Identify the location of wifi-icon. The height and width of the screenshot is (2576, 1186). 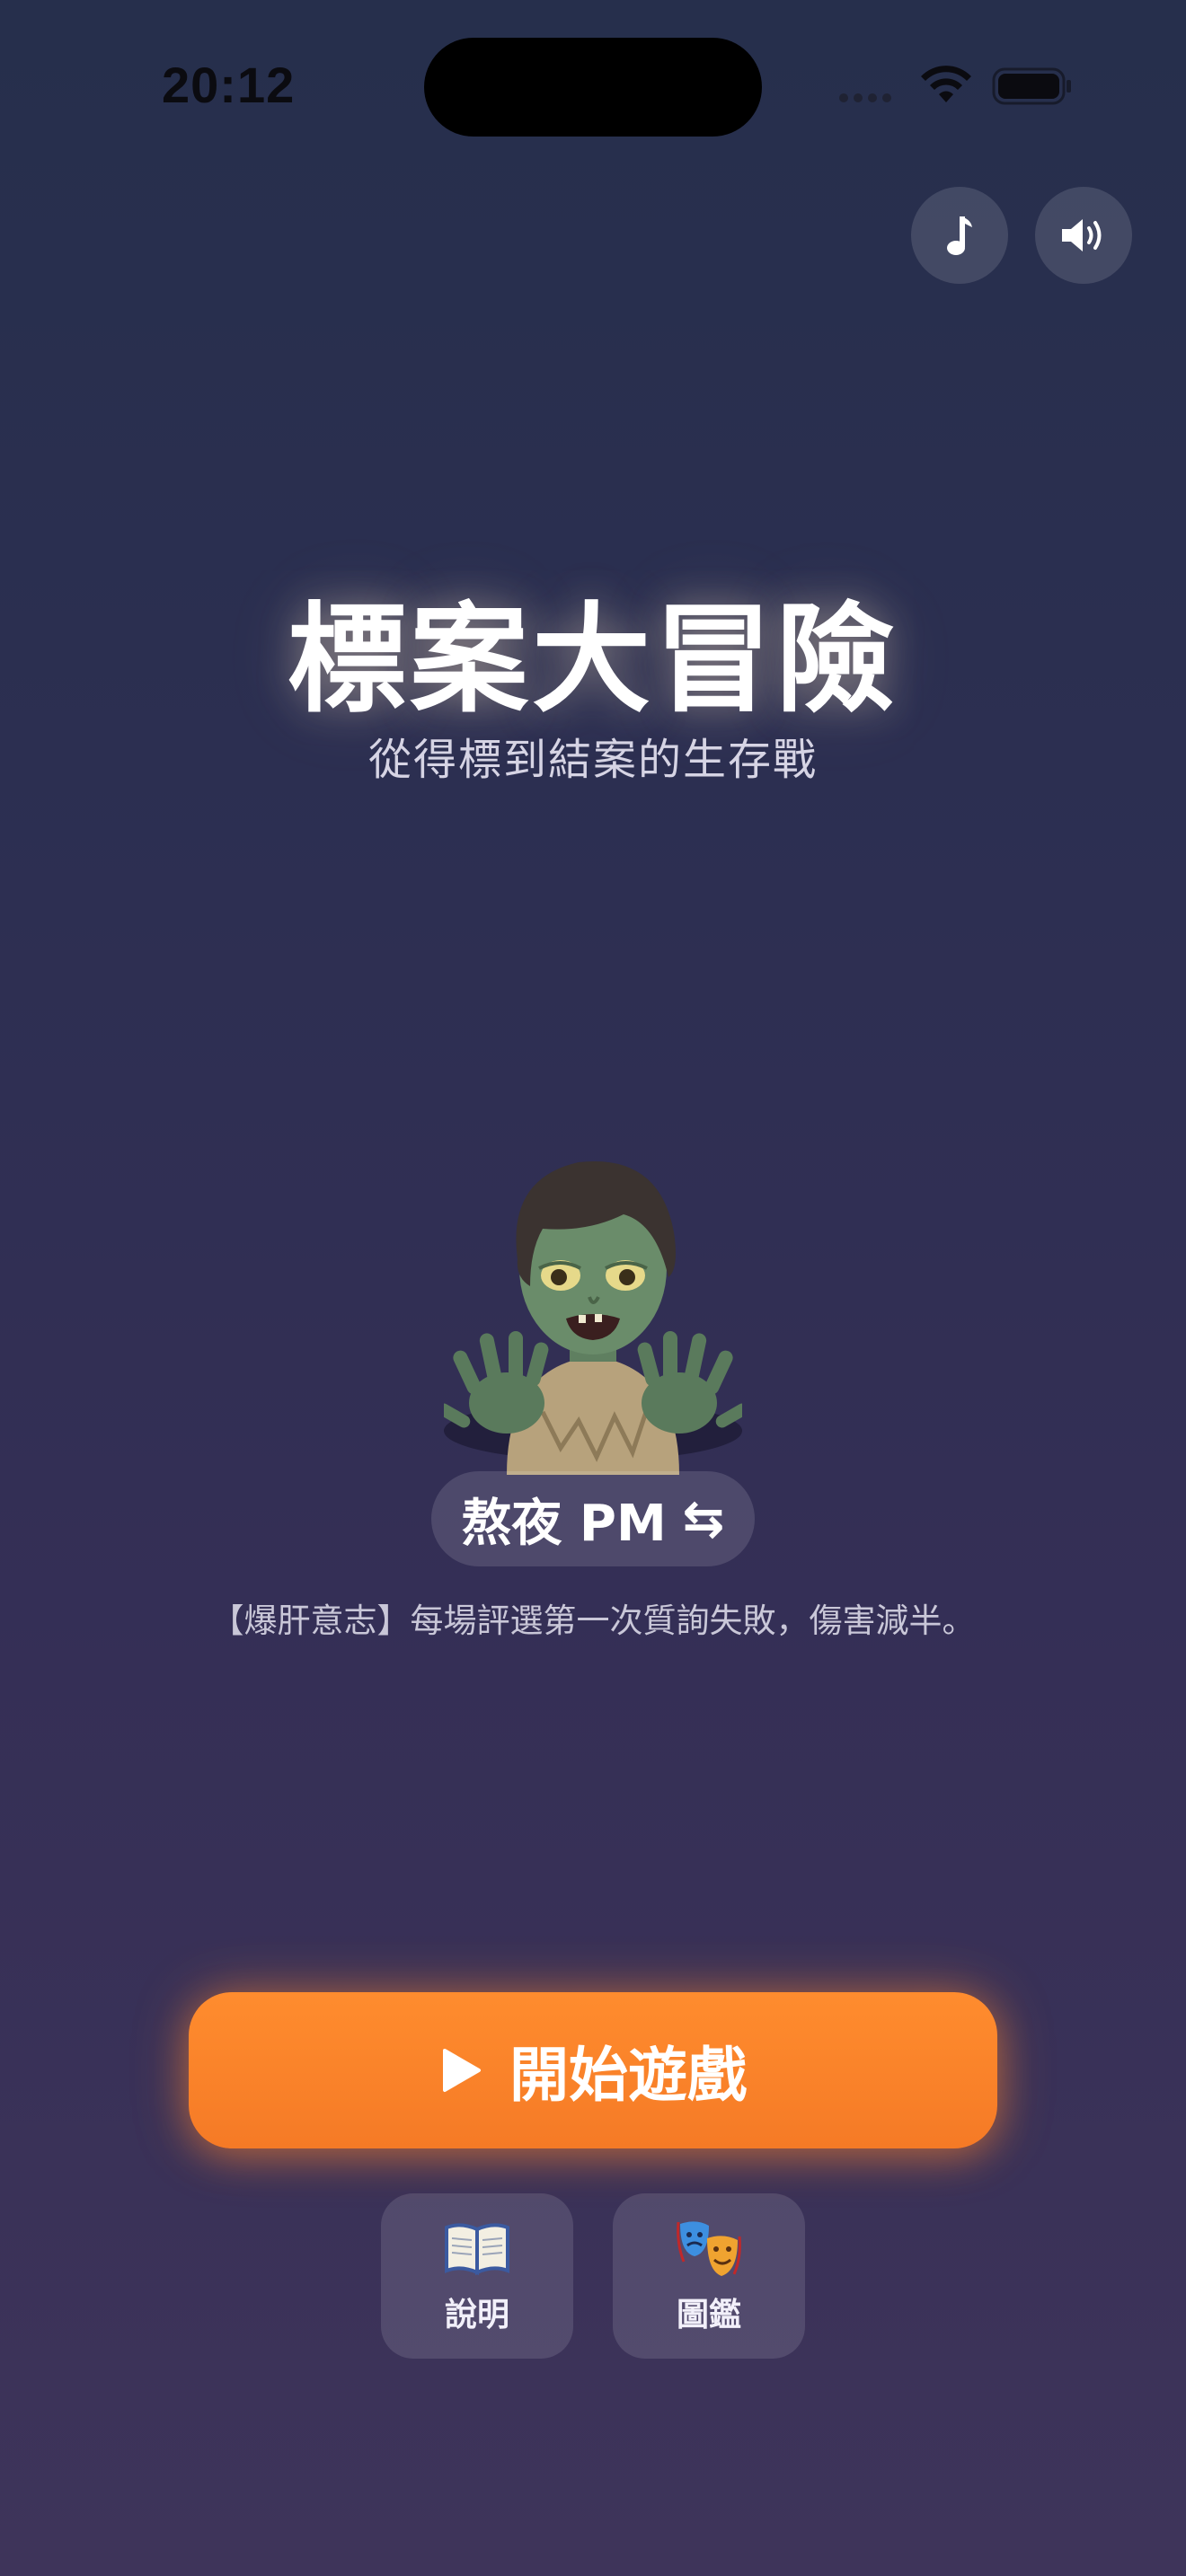
(946, 84).